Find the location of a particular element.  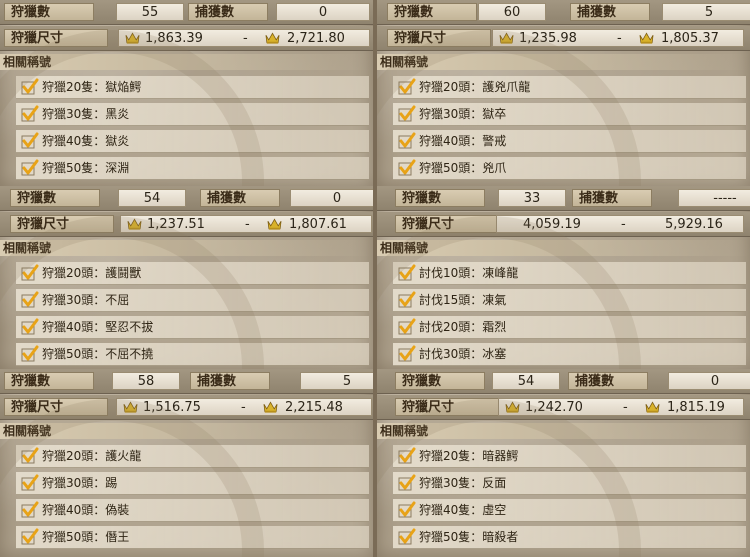

title-item: 狩獵30頭：不屈 is located at coordinates (192, 300).